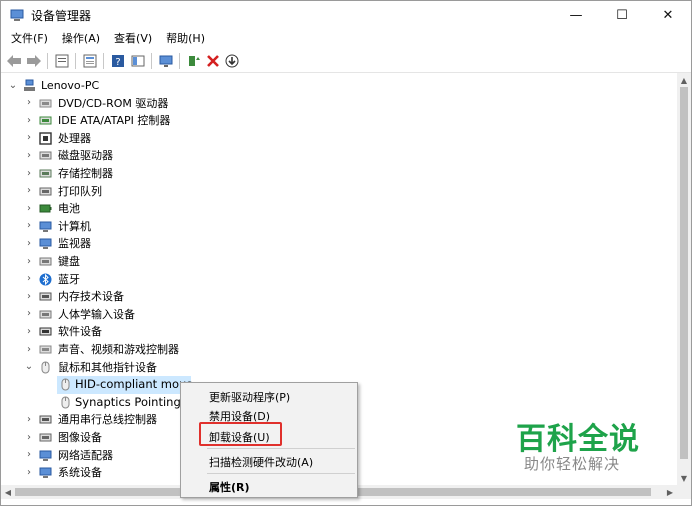 The width and height of the screenshot is (692, 506). I want to click on tree-item: › 监视器, so click(339, 244).